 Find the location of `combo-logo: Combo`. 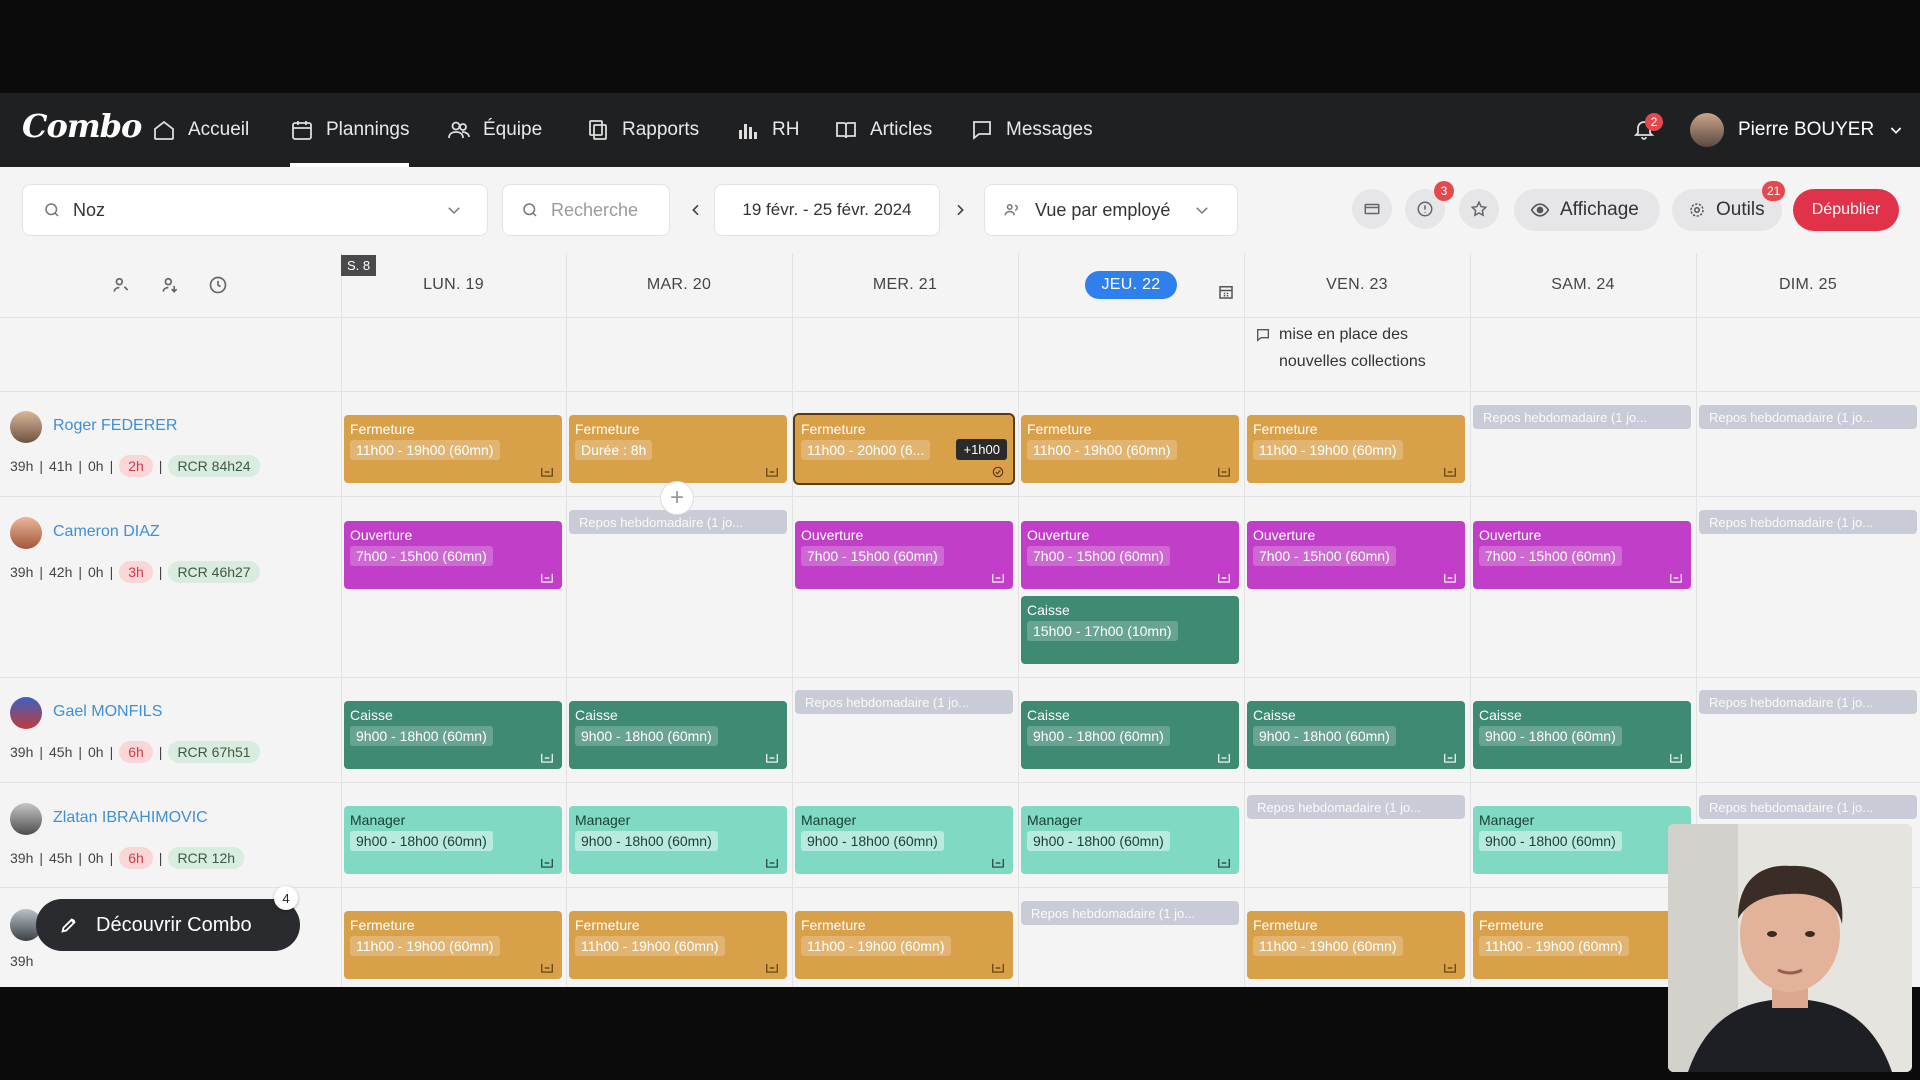

combo-logo: Combo is located at coordinates (82, 126).